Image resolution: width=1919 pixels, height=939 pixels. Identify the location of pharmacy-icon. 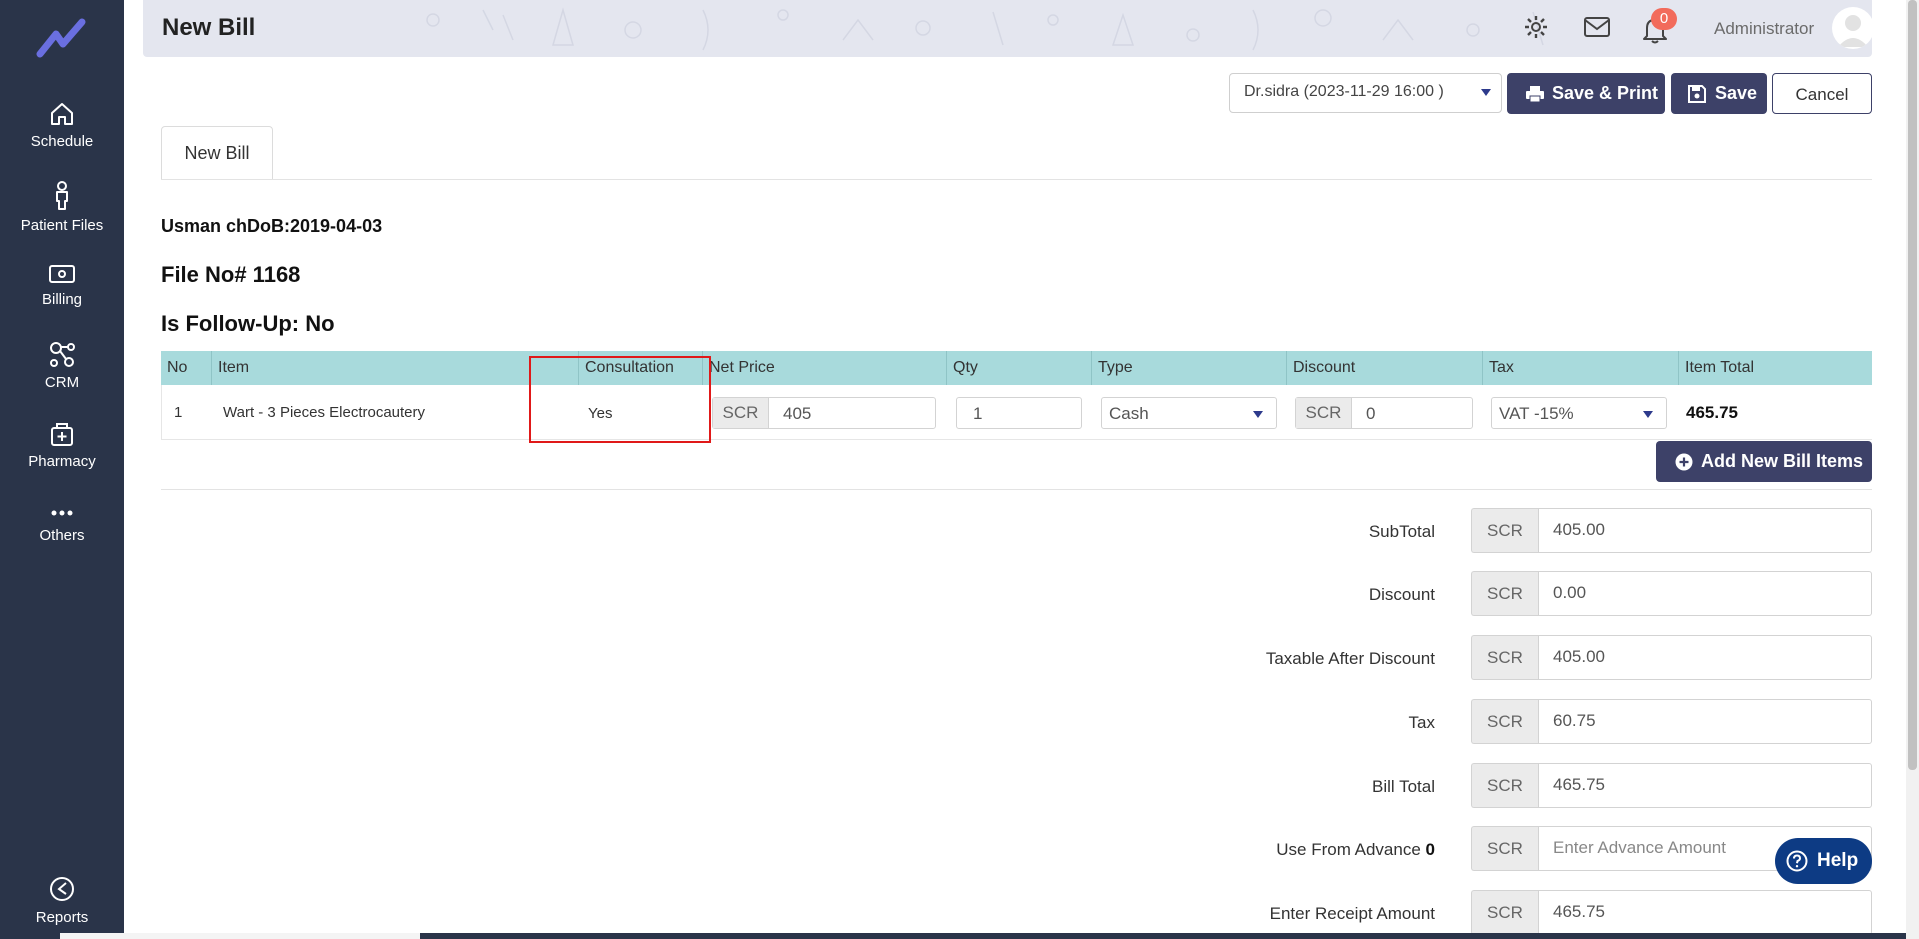
(62, 434).